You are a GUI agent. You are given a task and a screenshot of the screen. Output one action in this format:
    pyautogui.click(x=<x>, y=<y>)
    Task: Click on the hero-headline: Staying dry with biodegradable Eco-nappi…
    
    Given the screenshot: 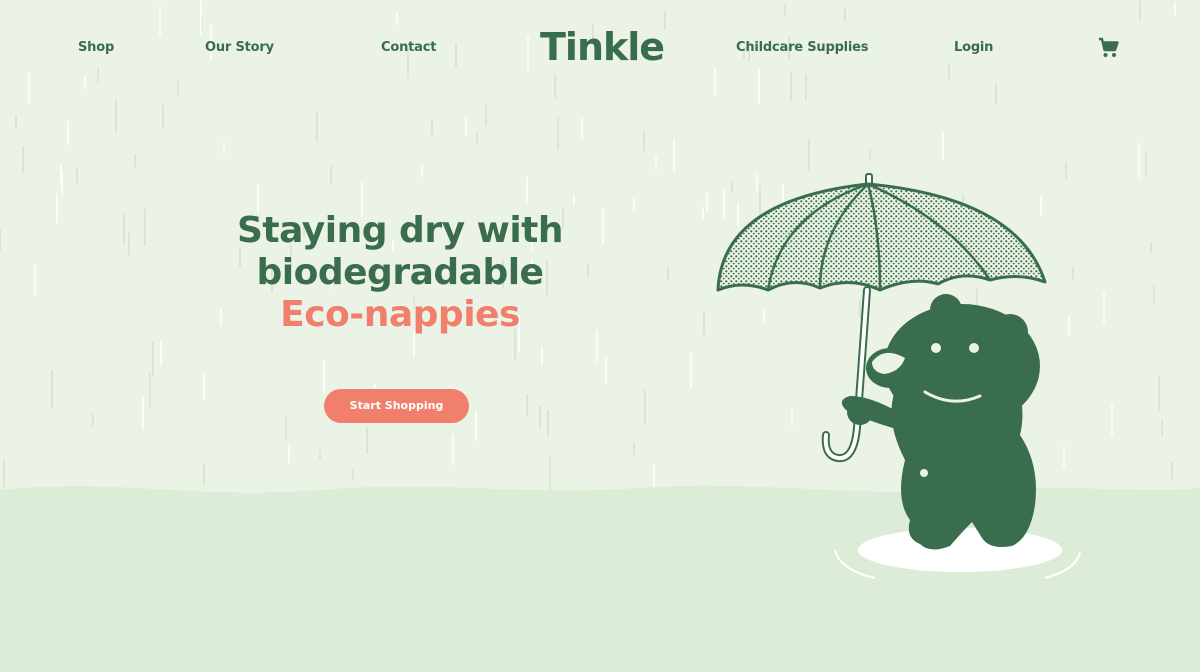 What is the action you would take?
    pyautogui.click(x=400, y=273)
    